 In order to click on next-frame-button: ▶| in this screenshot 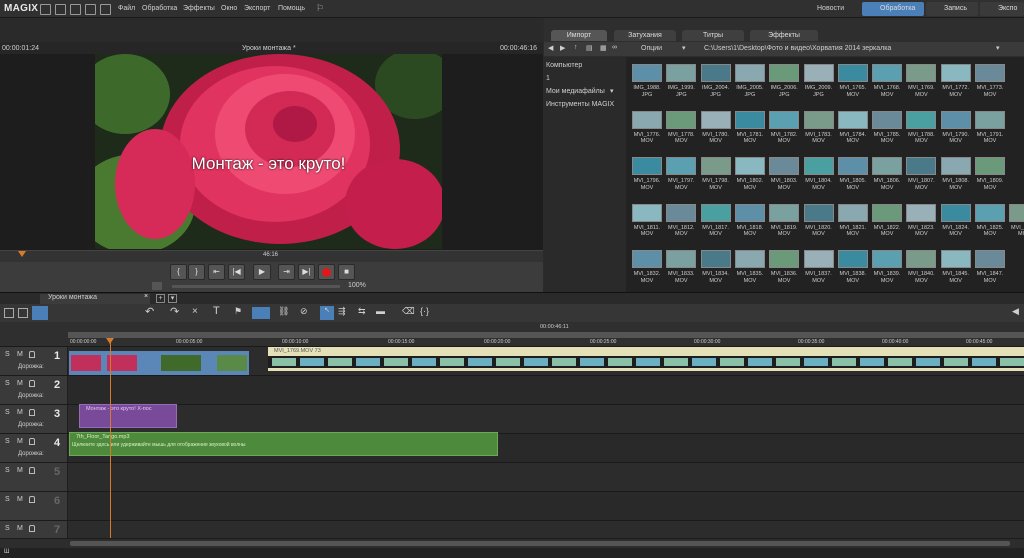, I will do `click(306, 272)`.